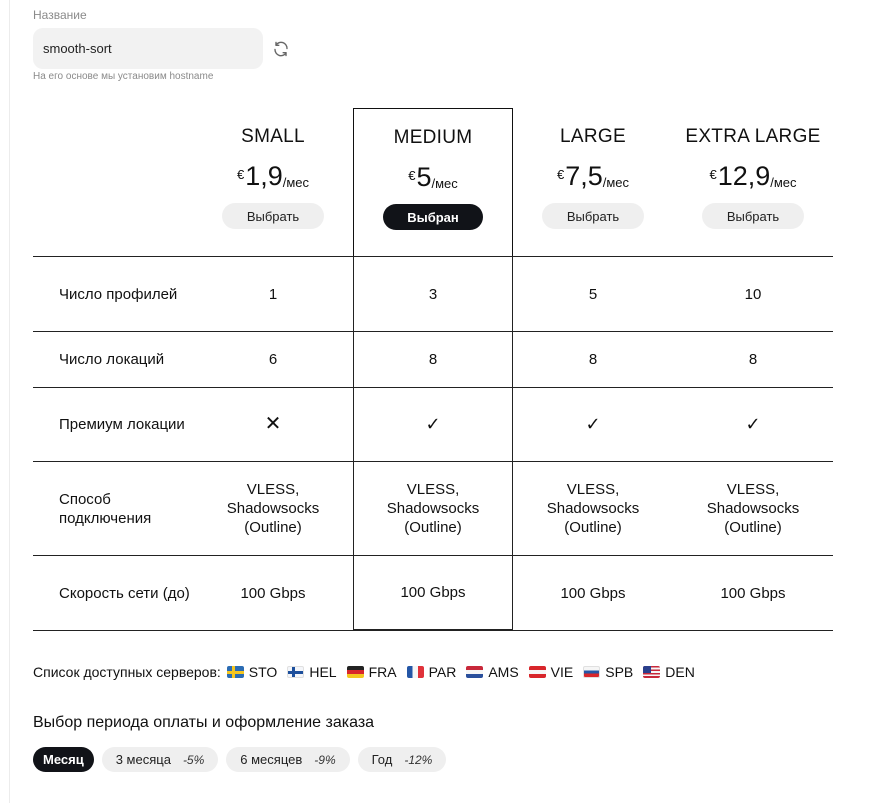  I want to click on period-option-year: Год -12%, so click(402, 759).